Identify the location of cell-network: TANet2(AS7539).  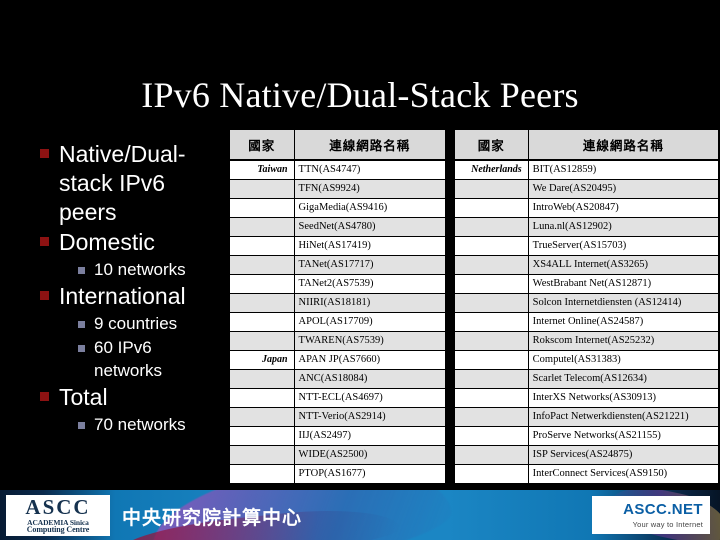
(370, 284).